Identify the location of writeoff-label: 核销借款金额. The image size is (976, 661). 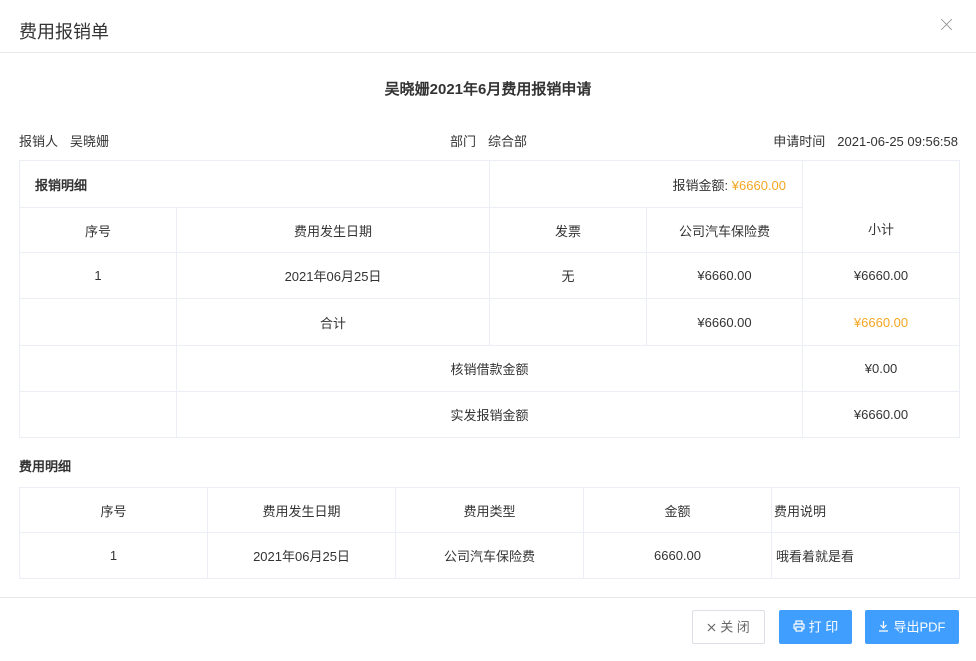
(489, 368).